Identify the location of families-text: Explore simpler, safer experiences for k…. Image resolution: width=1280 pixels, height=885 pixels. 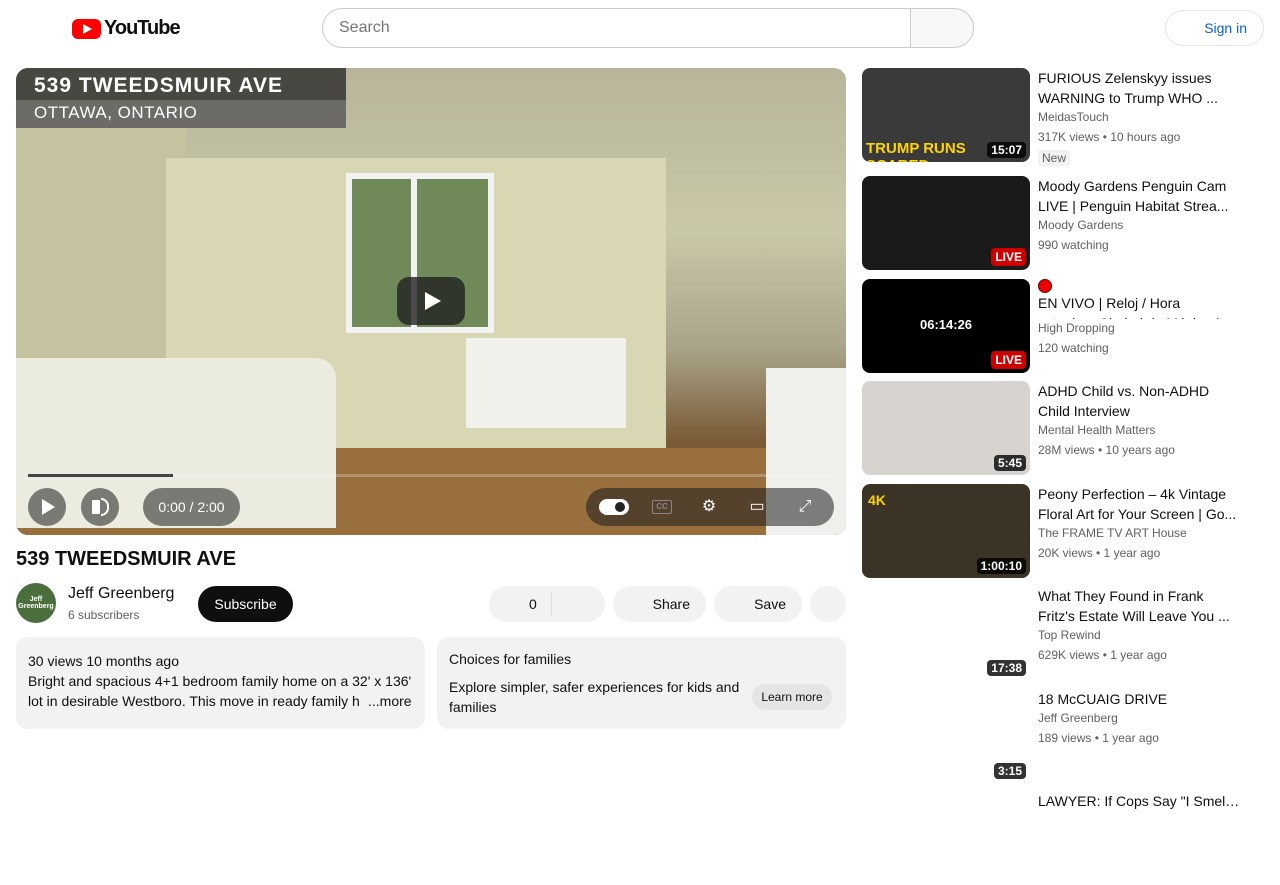
(594, 697).